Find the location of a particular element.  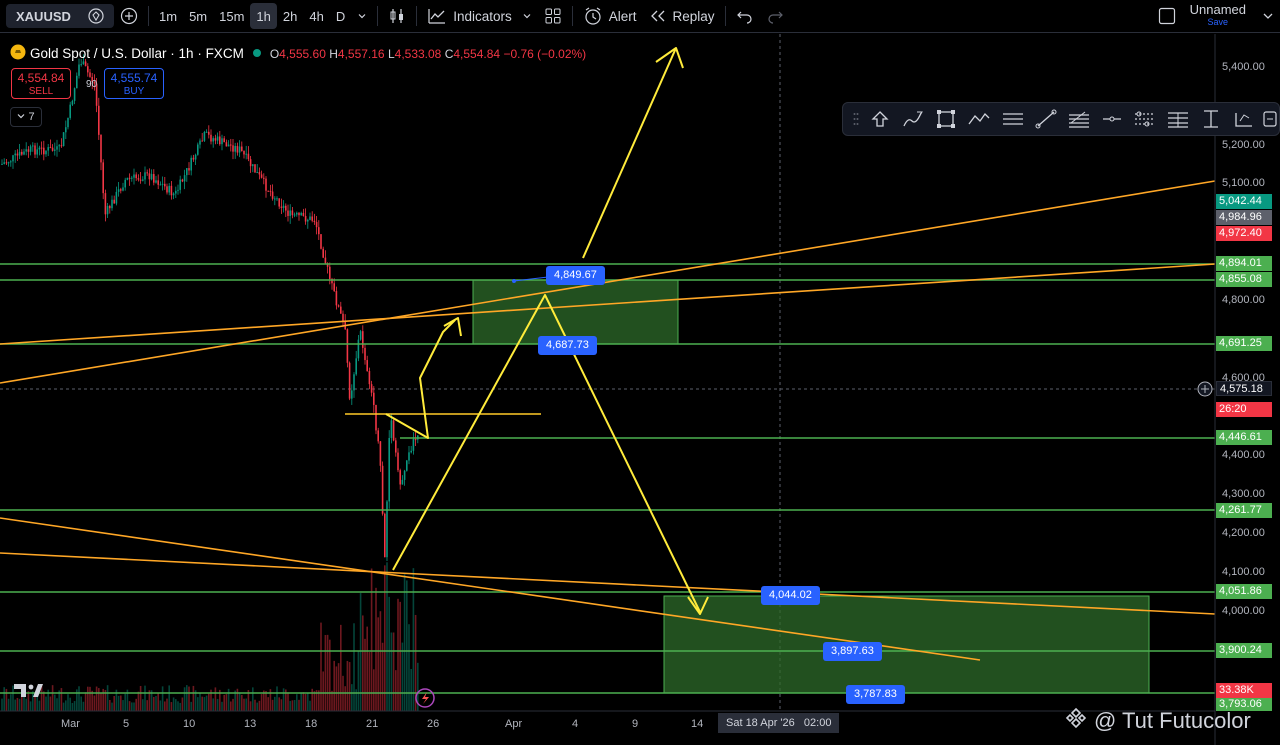

horizontal-line-tool-icon is located at coordinates (1111, 119).